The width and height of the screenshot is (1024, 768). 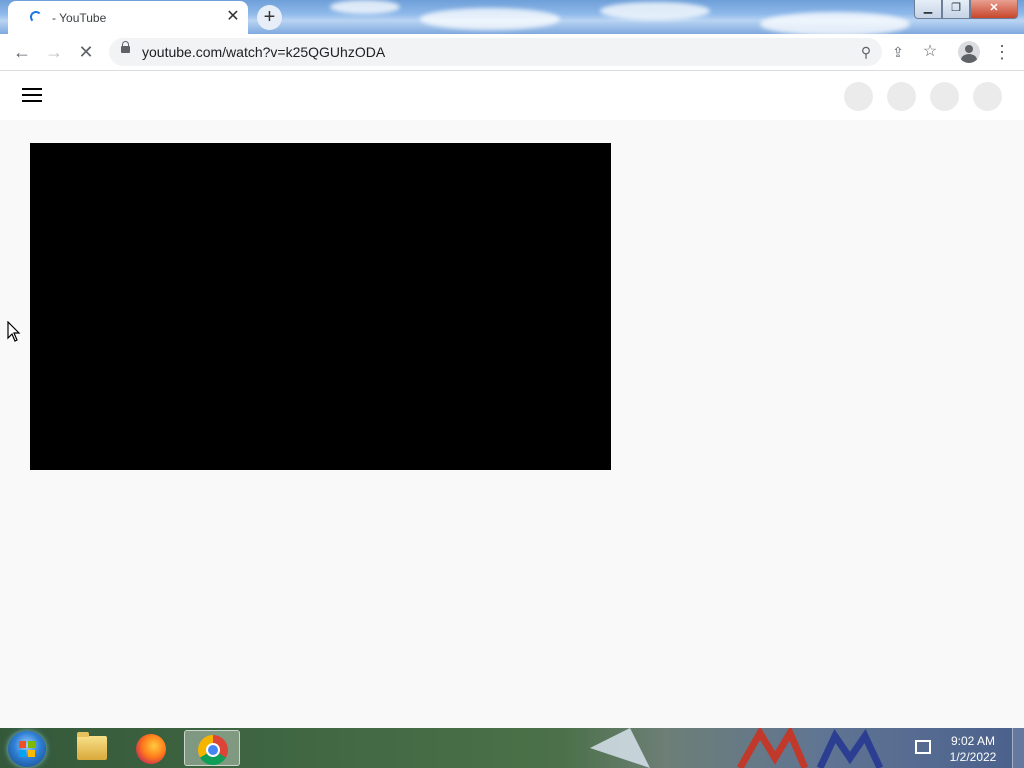 I want to click on firefox-icon, so click(x=151, y=749).